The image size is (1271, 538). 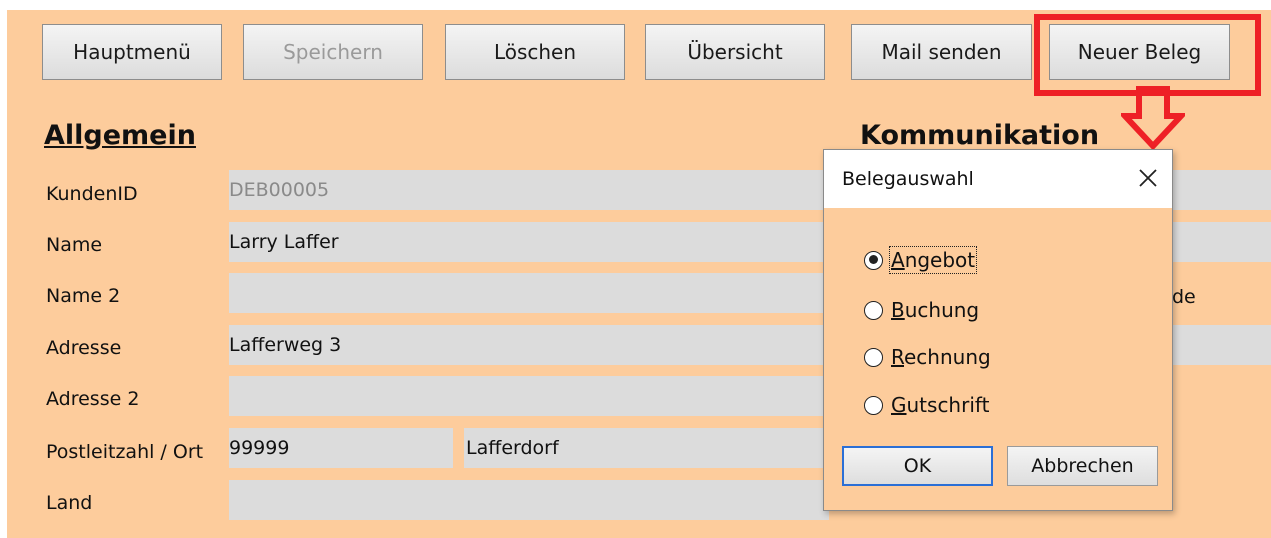 What do you see at coordinates (917, 466) in the screenshot?
I see `ok-button: OK` at bounding box center [917, 466].